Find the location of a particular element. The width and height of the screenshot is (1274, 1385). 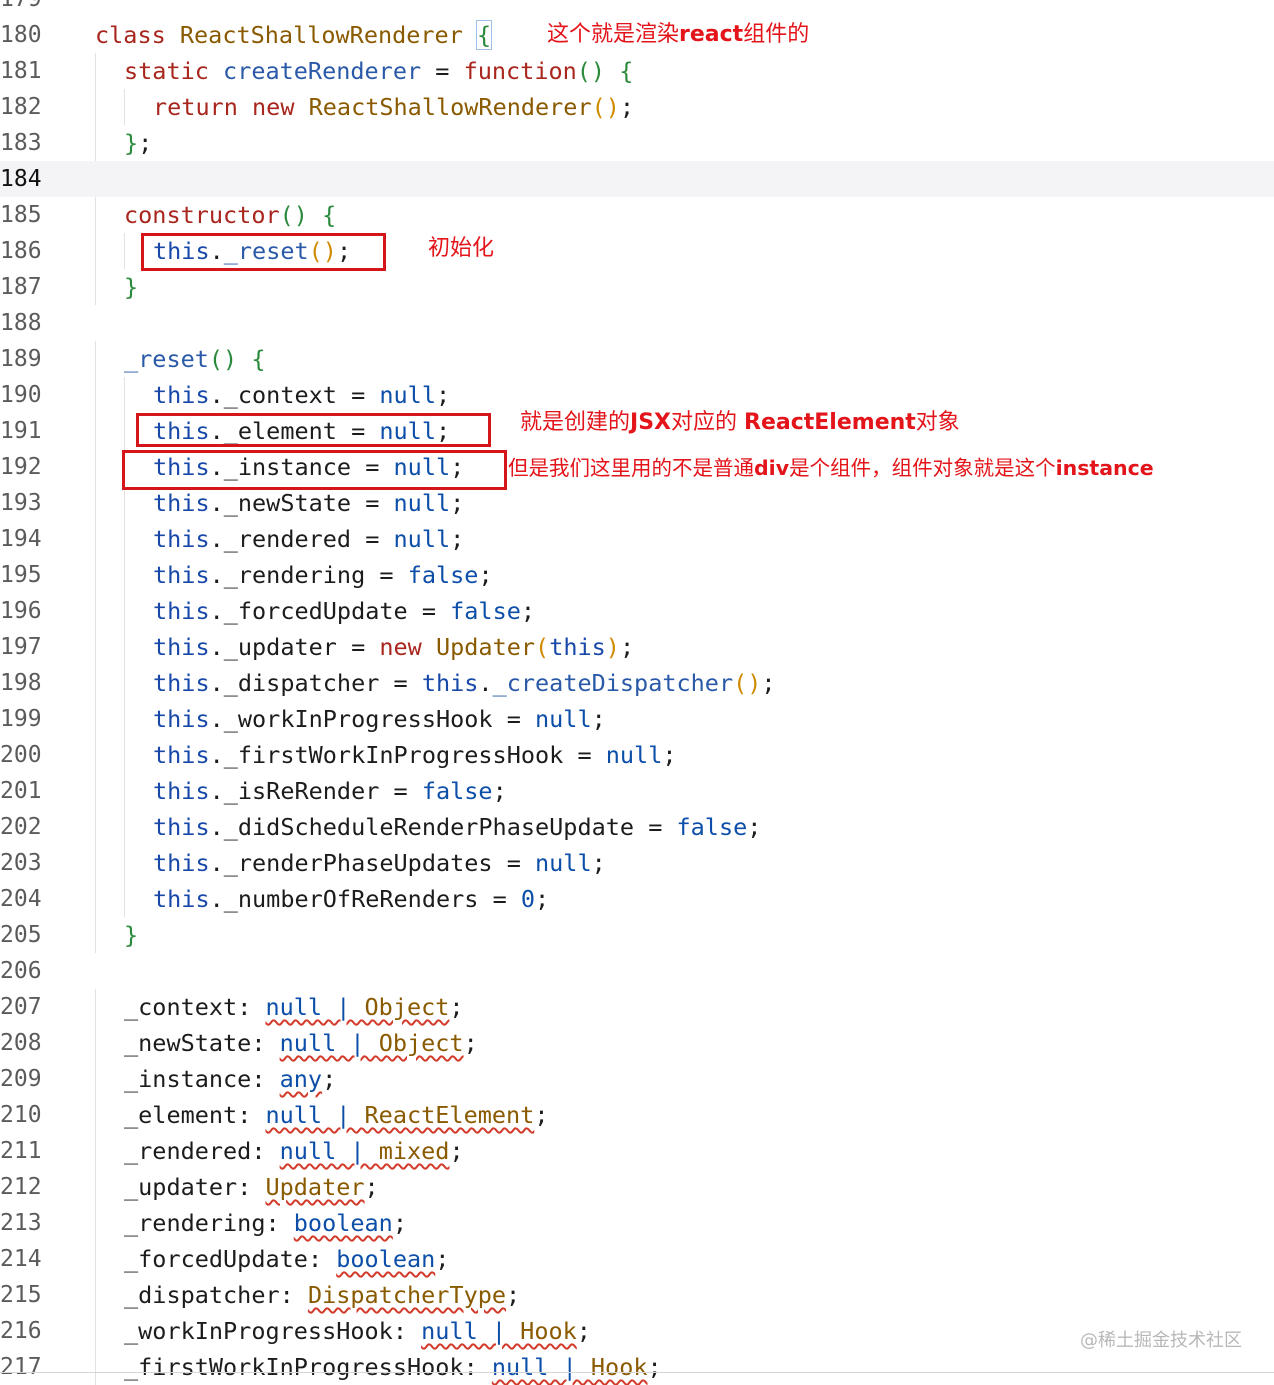

code-line: 188 is located at coordinates (637, 323).